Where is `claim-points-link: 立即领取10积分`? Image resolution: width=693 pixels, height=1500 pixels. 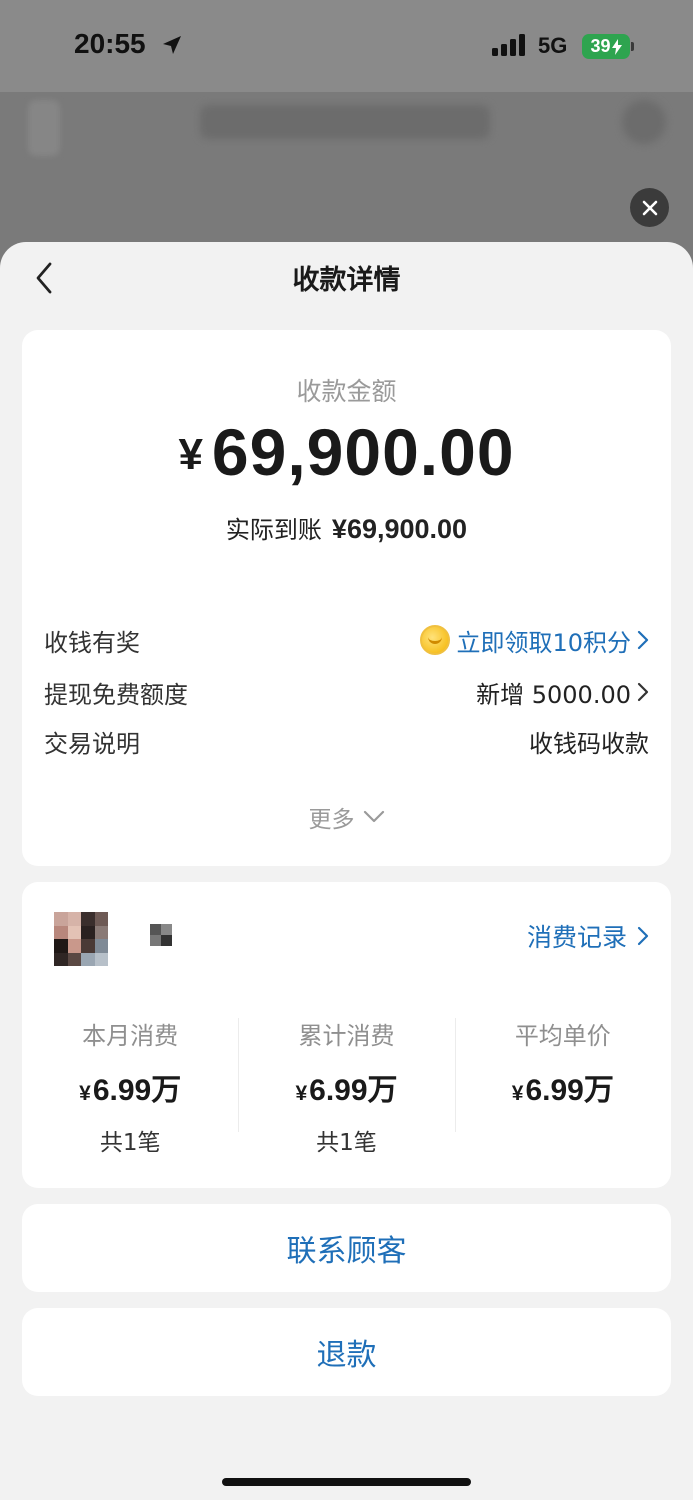
claim-points-link: 立即领取10积分 is located at coordinates (534, 640).